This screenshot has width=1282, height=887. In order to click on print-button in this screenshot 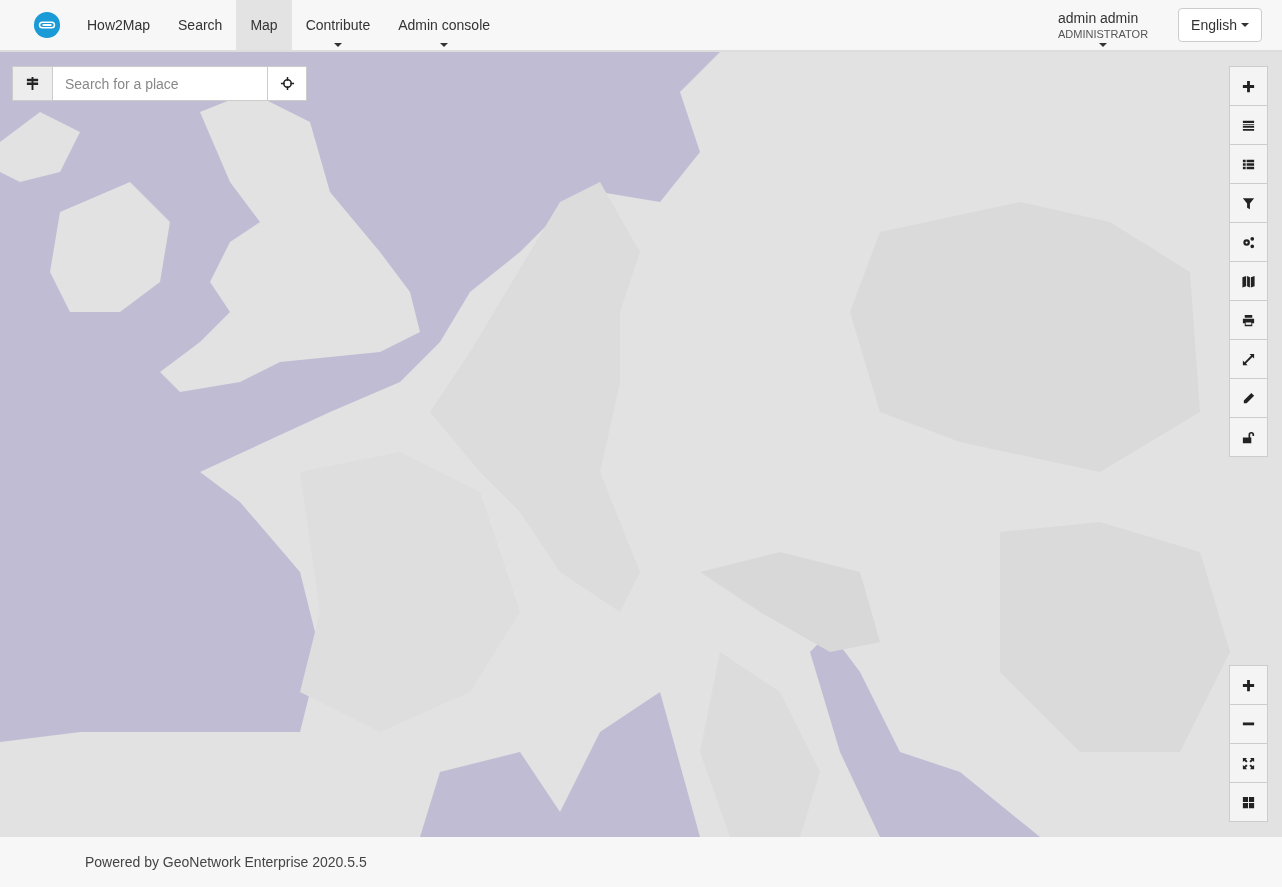, I will do `click(1248, 320)`.